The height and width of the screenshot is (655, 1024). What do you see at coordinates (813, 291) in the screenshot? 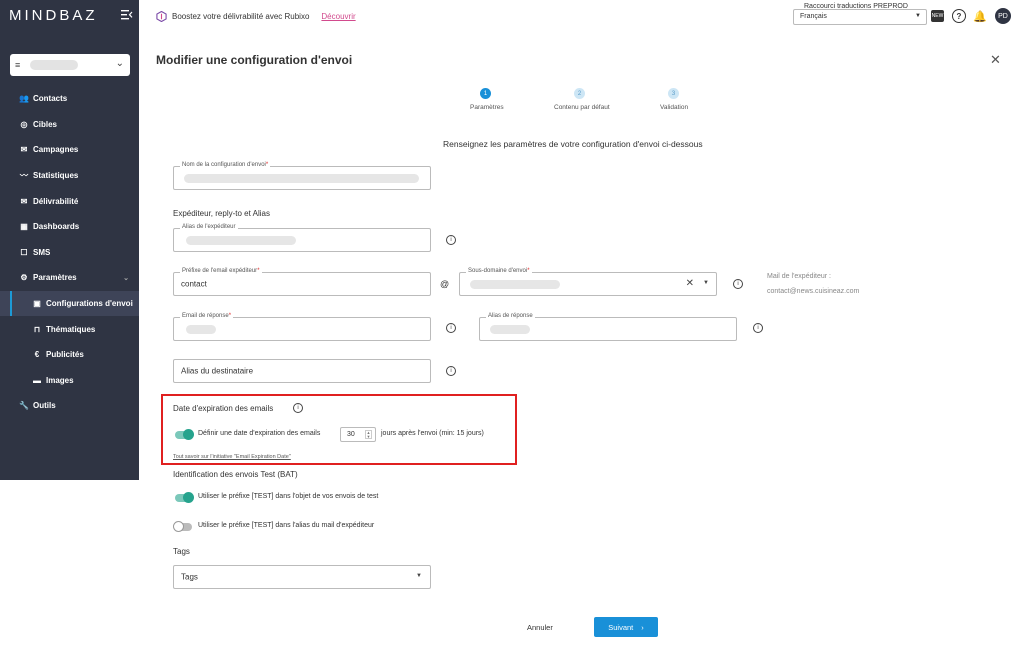
I see `mail-sender-value: contact@news.cuisineaz.com` at bounding box center [813, 291].